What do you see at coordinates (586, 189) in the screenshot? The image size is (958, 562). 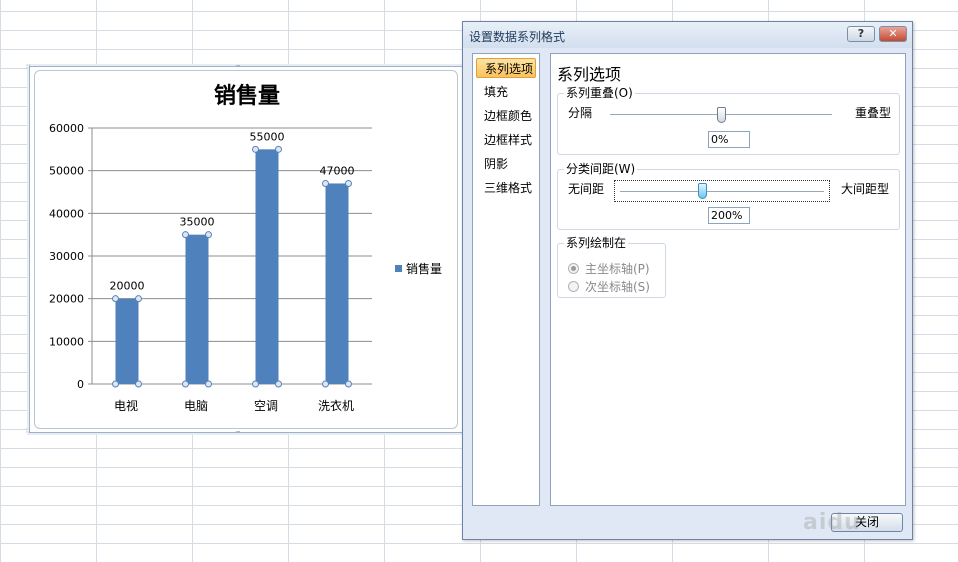 I see `gap-left-label: 无间距` at bounding box center [586, 189].